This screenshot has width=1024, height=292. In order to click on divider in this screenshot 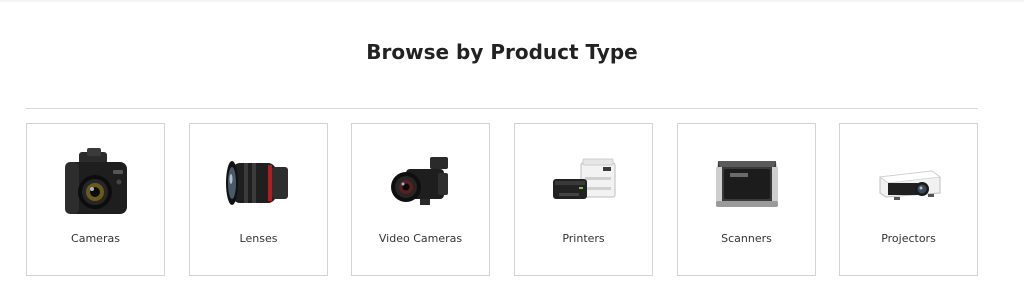, I will do `click(502, 108)`.